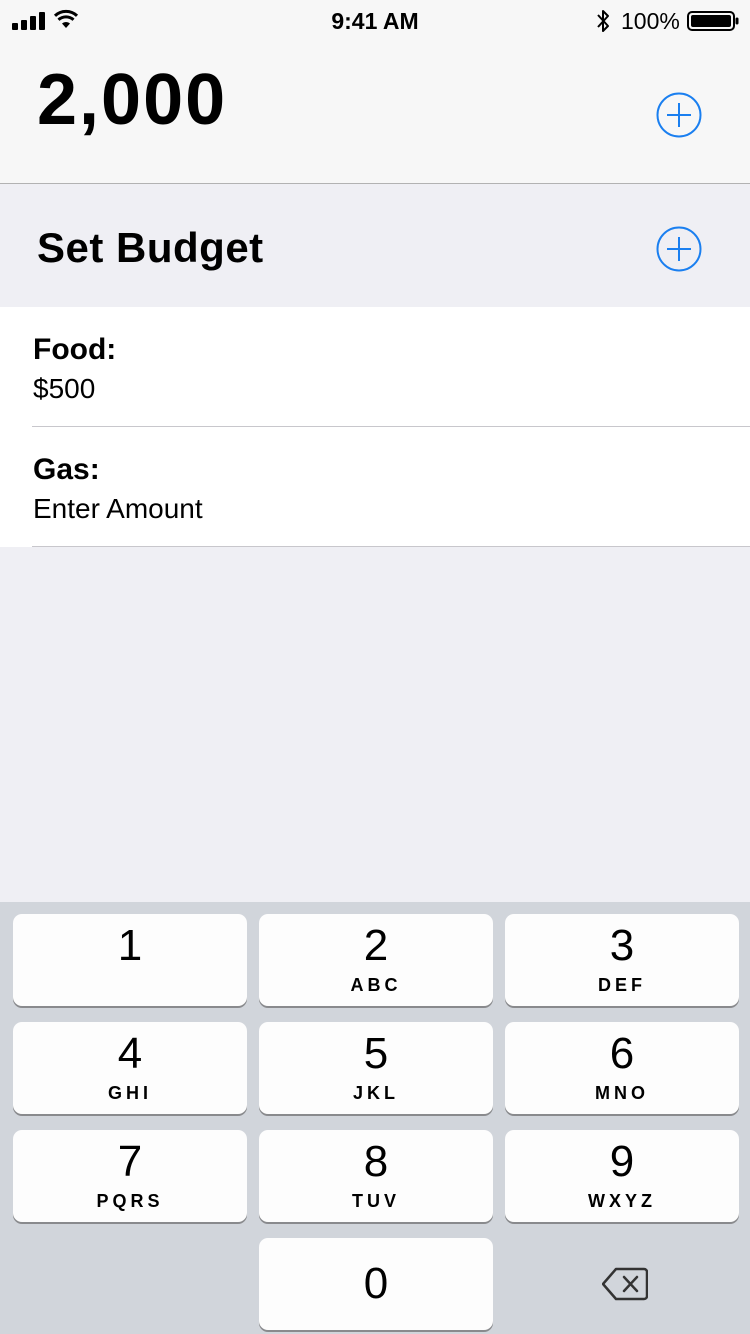 The image size is (750, 1334). What do you see at coordinates (713, 21) in the screenshot?
I see `battery-icon` at bounding box center [713, 21].